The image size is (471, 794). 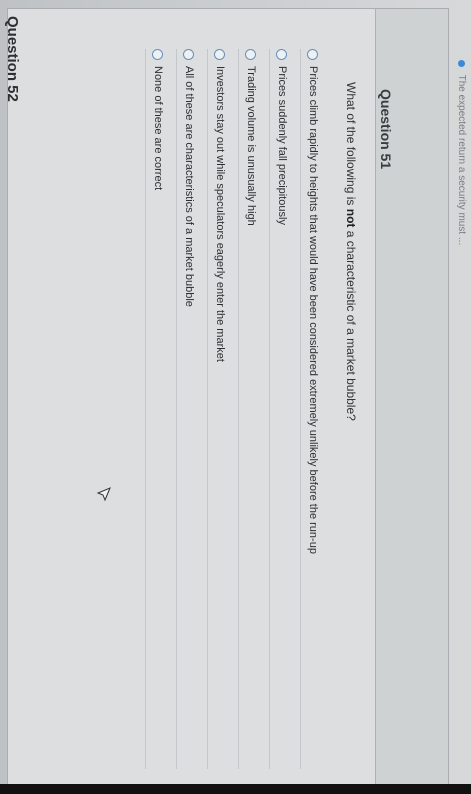 What do you see at coordinates (158, 128) in the screenshot?
I see `answer-option-label: None of these are correct` at bounding box center [158, 128].